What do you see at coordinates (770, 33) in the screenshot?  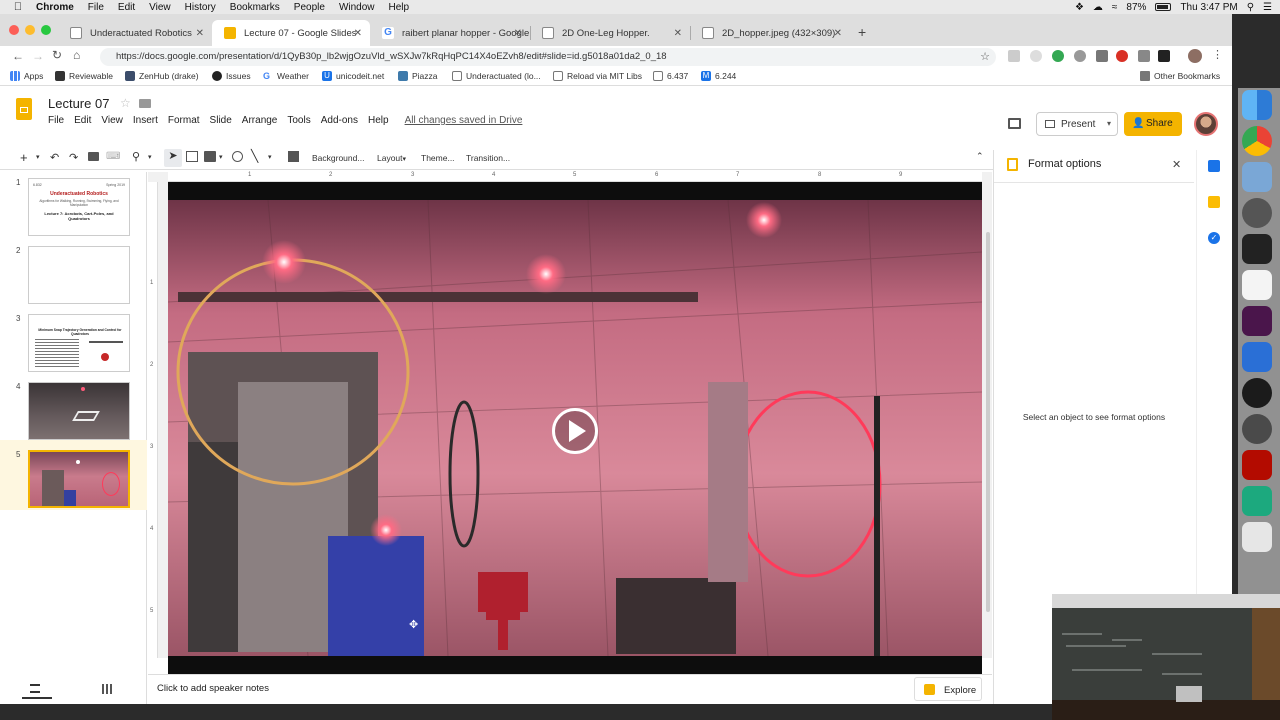 I see `tab-2d-hopper-jpeg: 2D_hopper.jpeg (432×309) ✕` at bounding box center [770, 33].